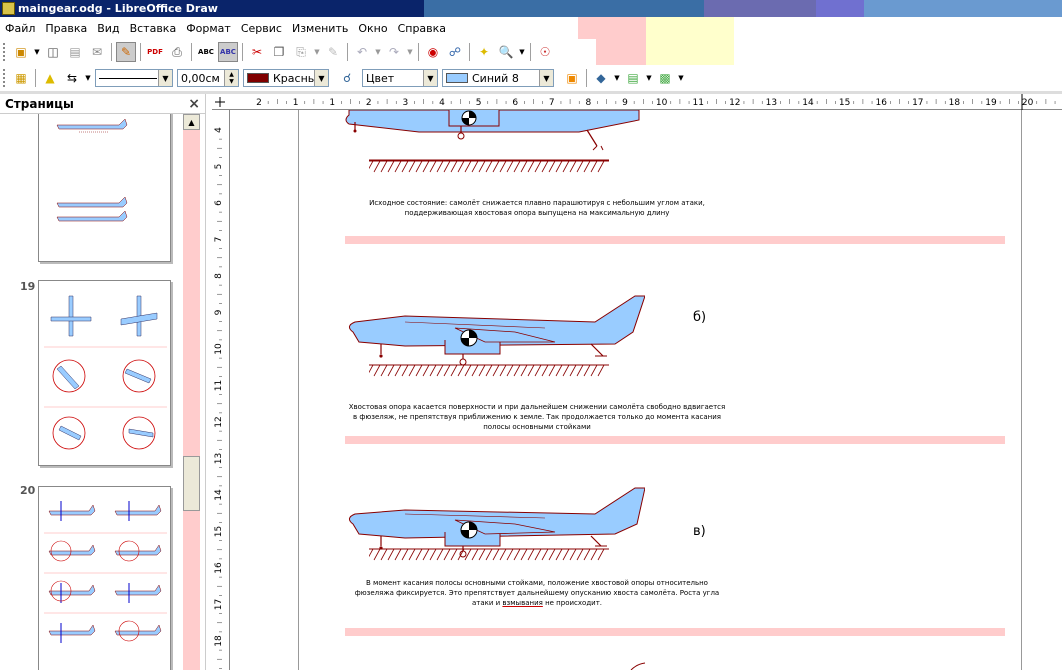 This screenshot has height=670, width=1062. What do you see at coordinates (191, 392) in the screenshot?
I see `panel-scrollbar: ▲` at bounding box center [191, 392].